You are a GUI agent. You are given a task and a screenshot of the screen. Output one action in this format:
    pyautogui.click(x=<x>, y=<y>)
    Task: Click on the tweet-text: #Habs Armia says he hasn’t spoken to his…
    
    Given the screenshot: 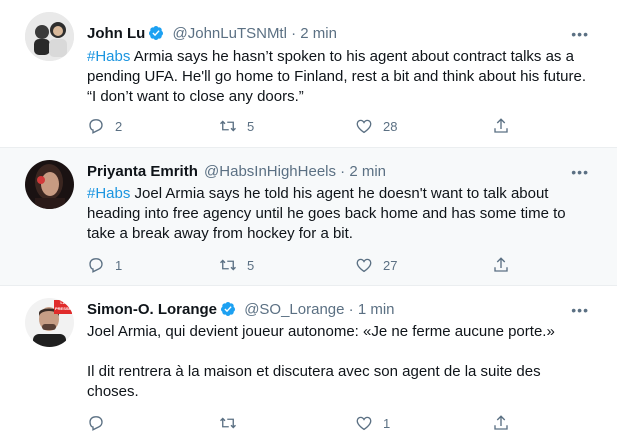 What is the action you would take?
    pyautogui.click(x=339, y=77)
    